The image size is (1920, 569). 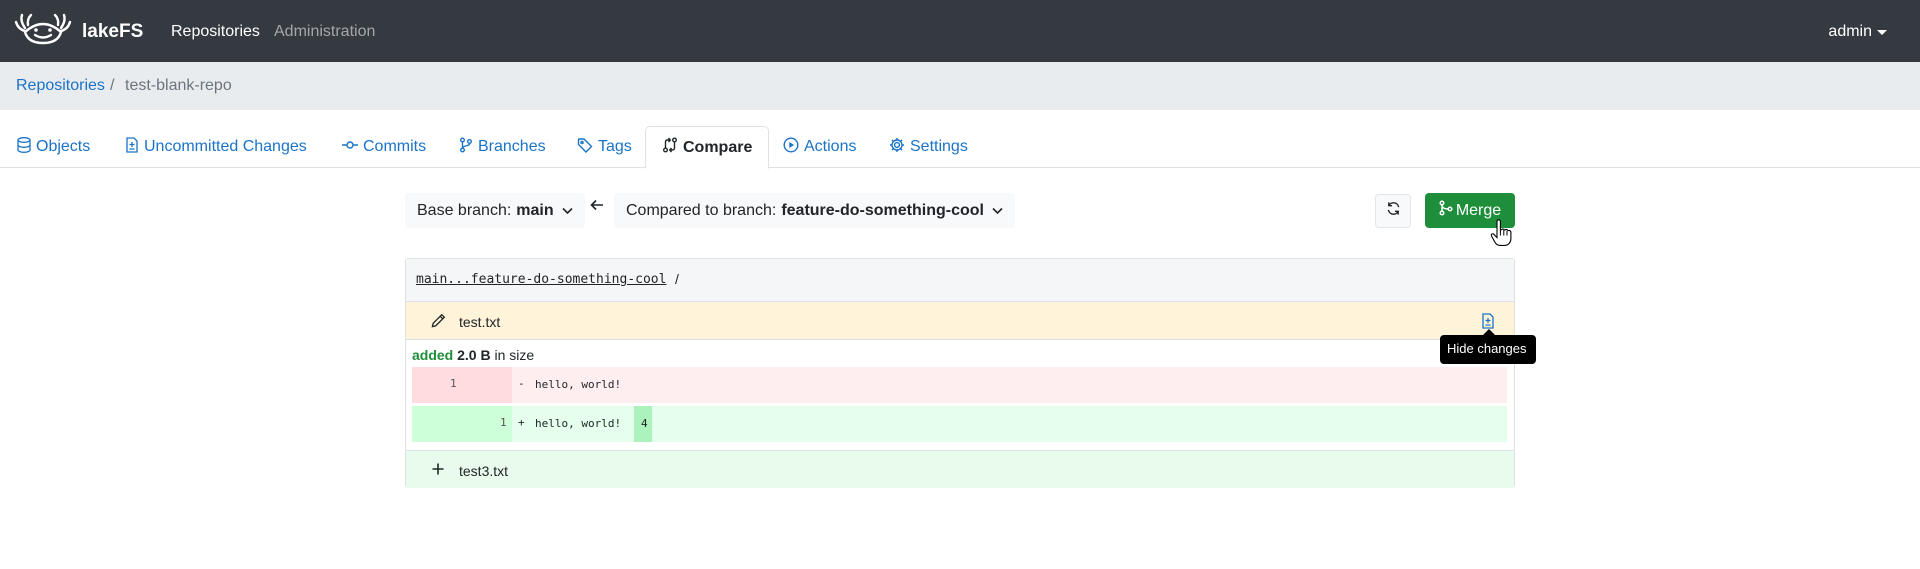 I want to click on user-name: admin, so click(x=1850, y=31).